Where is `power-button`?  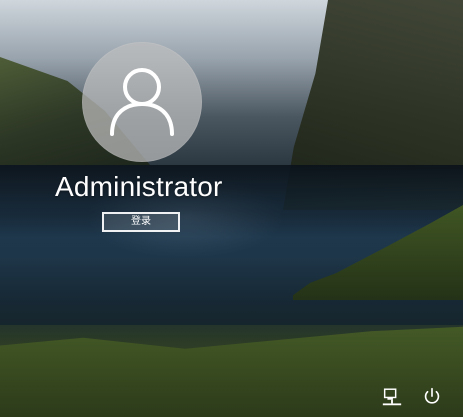
power-button is located at coordinates (432, 397).